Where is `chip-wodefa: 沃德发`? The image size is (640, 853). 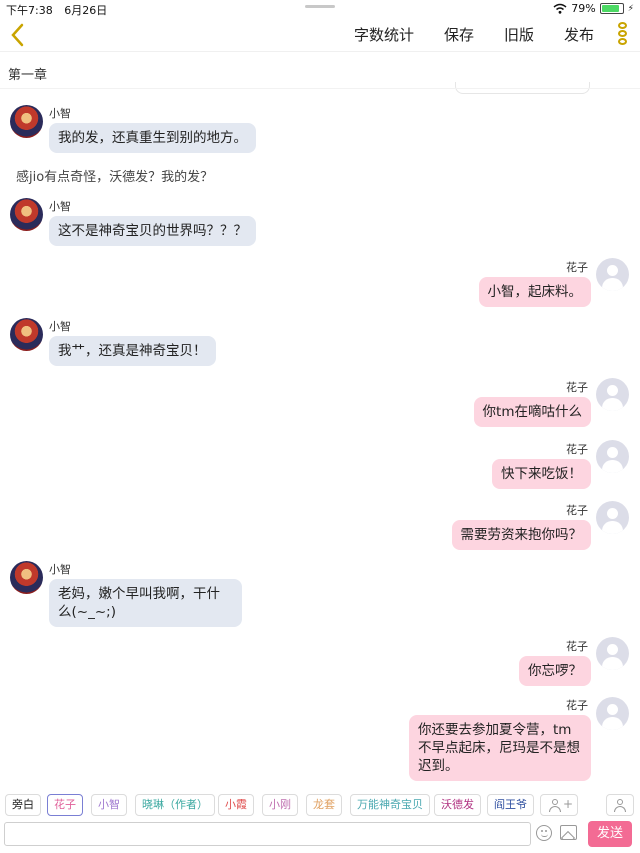 chip-wodefa: 沃德发 is located at coordinates (457, 805).